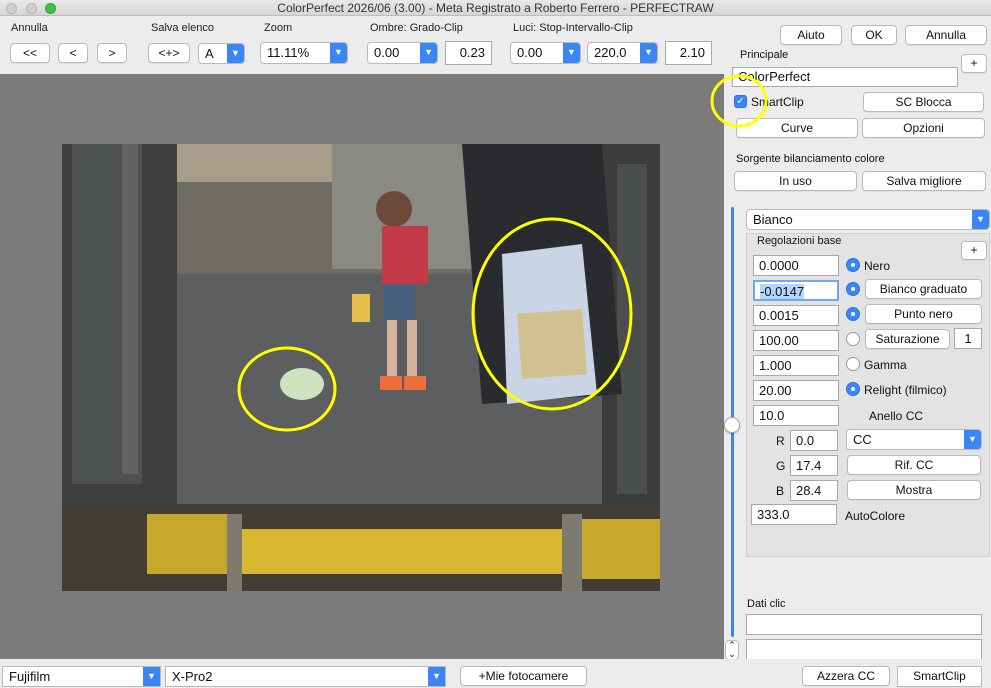 This screenshot has height=688, width=991. I want to click on regolazioni-add-button: +, so click(974, 250).